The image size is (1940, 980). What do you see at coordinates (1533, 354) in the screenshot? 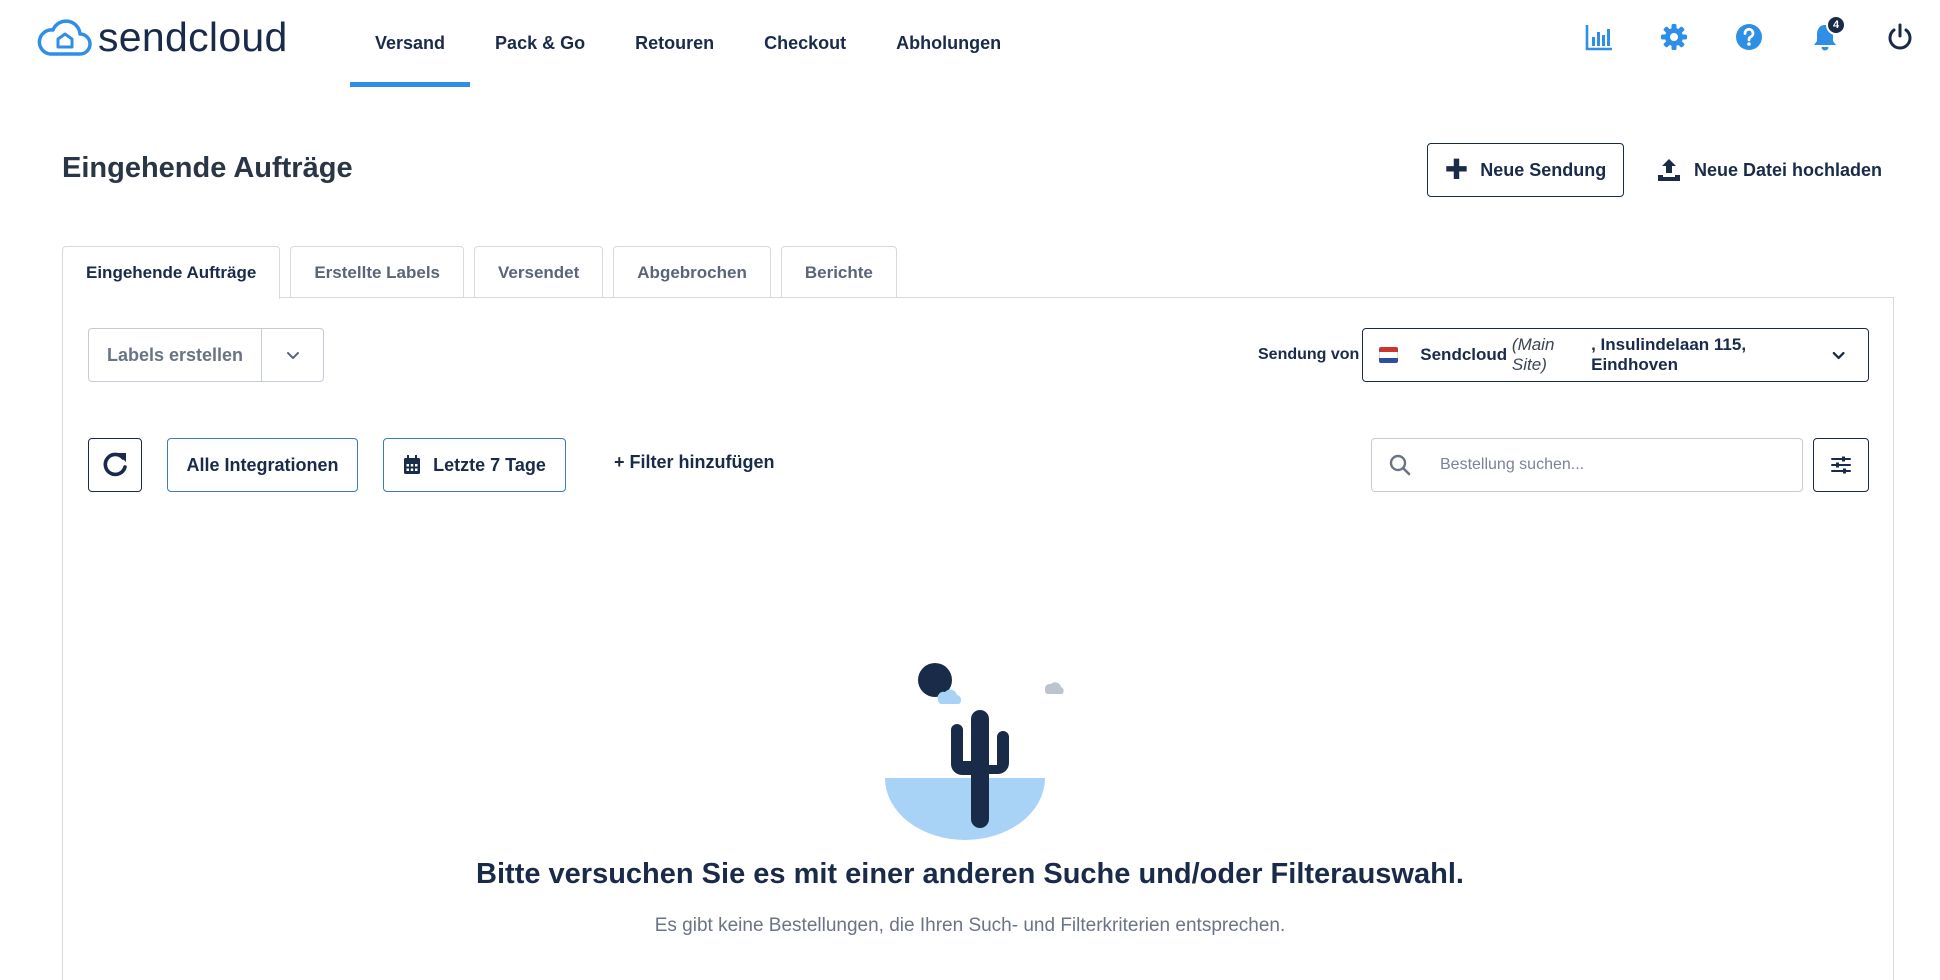
I see `ship-from-site: (Main Site)` at bounding box center [1533, 354].